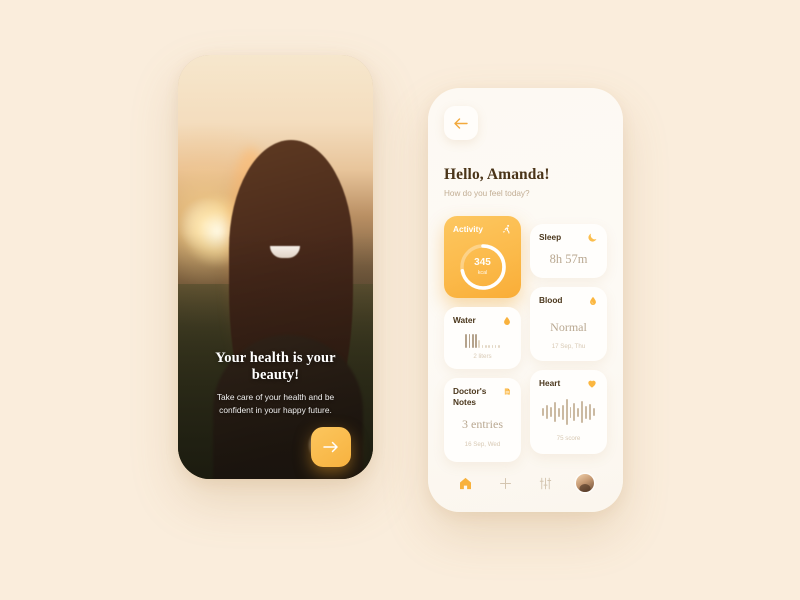 This screenshot has height=600, width=800. What do you see at coordinates (568, 237) in the screenshot?
I see `card-header: Sleep` at bounding box center [568, 237].